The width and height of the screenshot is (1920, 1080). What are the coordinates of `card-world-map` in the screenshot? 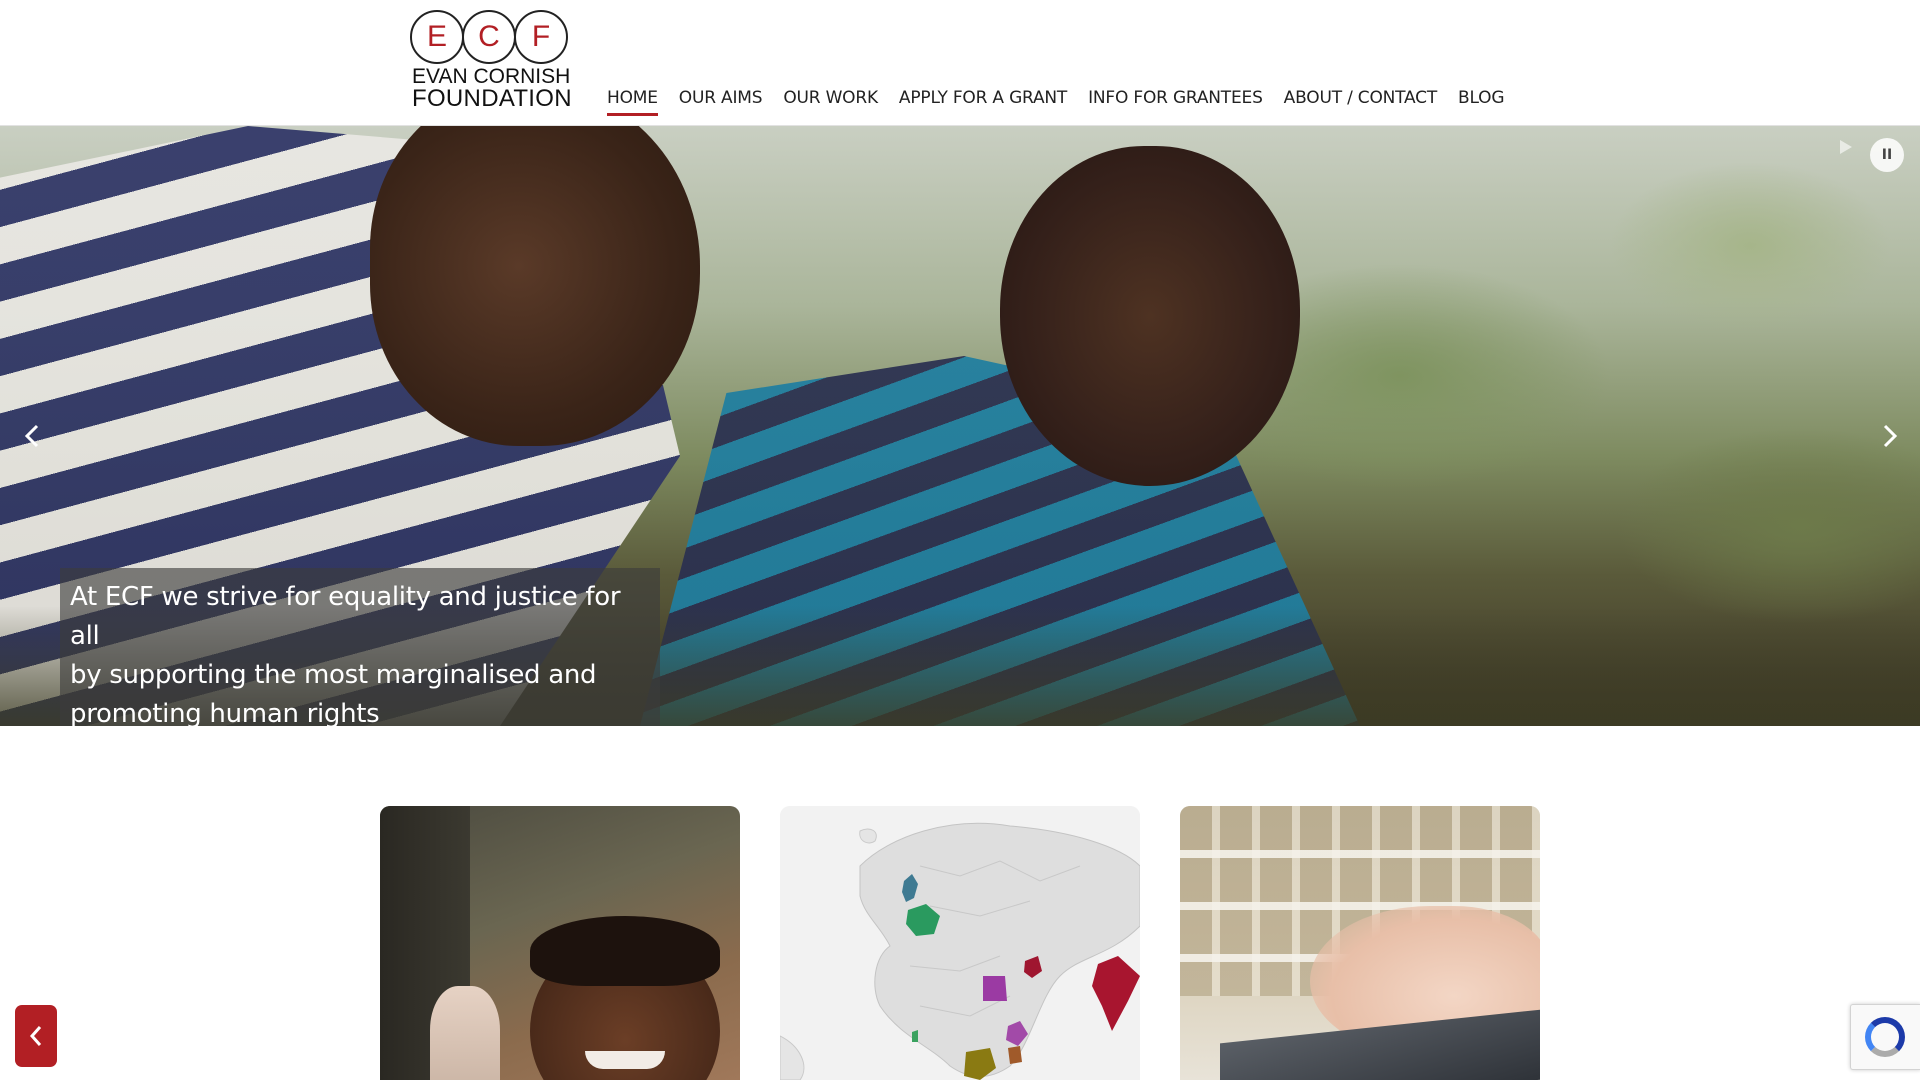 It's located at (960, 943).